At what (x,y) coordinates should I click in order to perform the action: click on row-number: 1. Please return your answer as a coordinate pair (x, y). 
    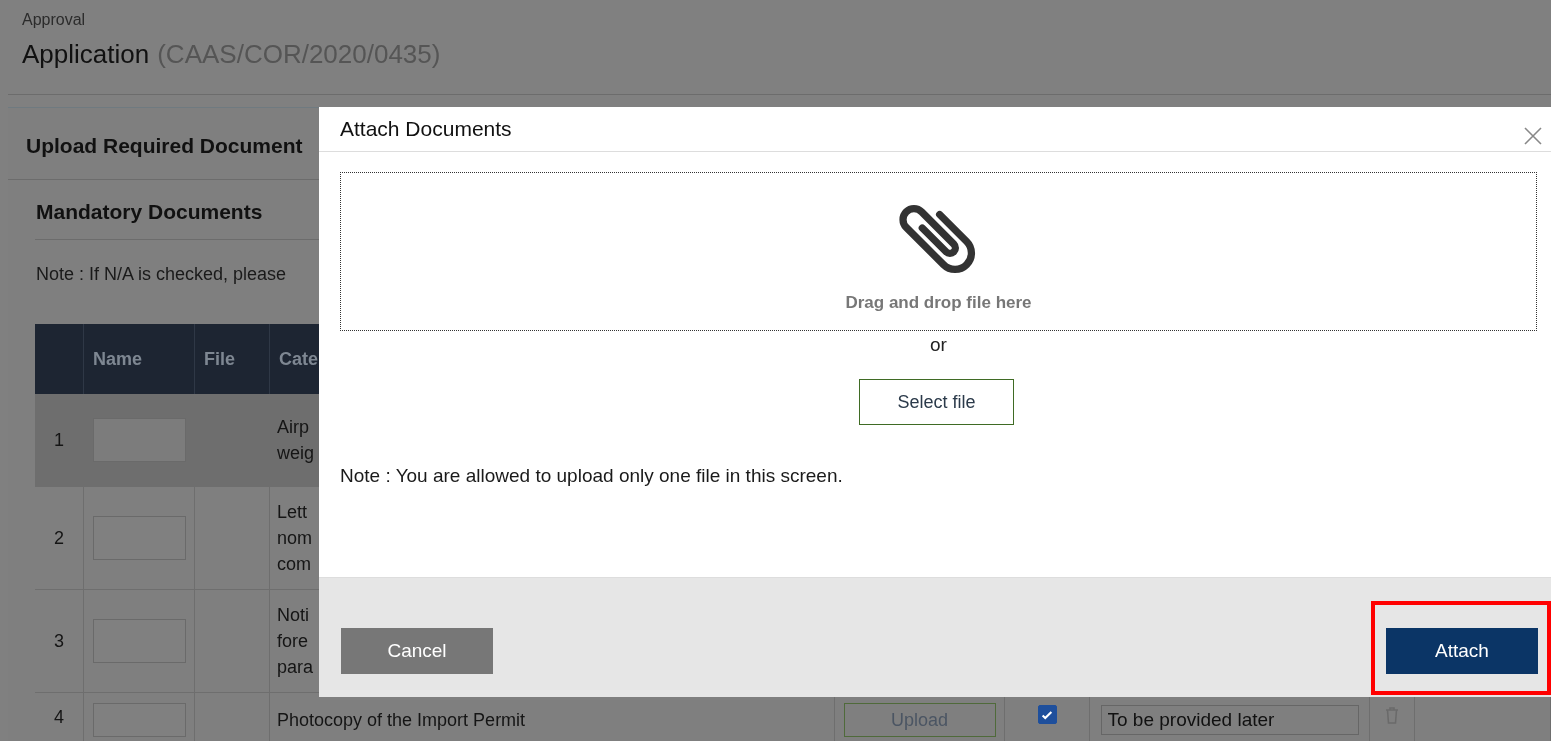
    Looking at the image, I should click on (59, 440).